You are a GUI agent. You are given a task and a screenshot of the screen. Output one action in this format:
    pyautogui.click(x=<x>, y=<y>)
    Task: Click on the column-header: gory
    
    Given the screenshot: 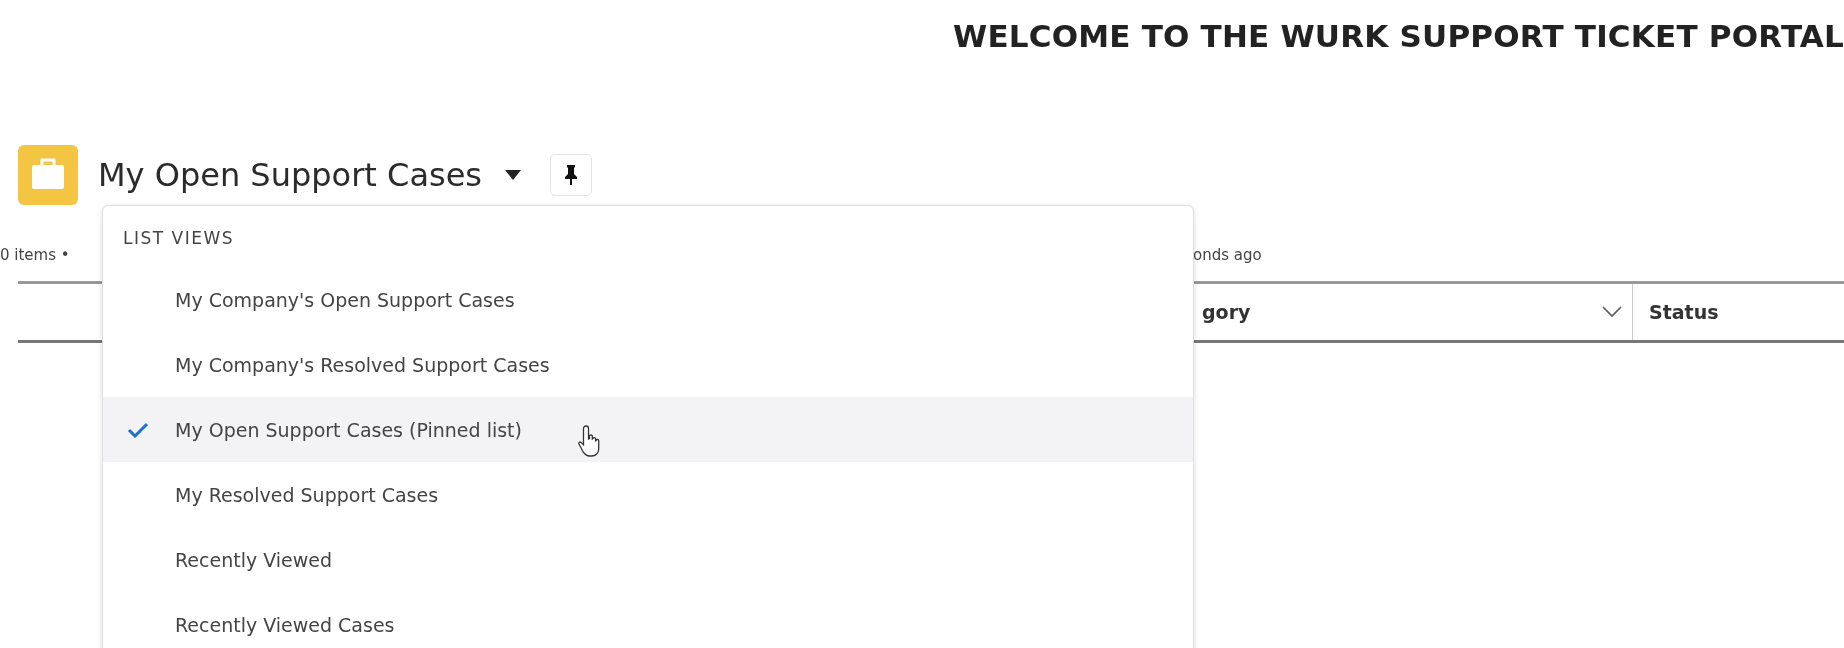 What is the action you would take?
    pyautogui.click(x=1226, y=312)
    